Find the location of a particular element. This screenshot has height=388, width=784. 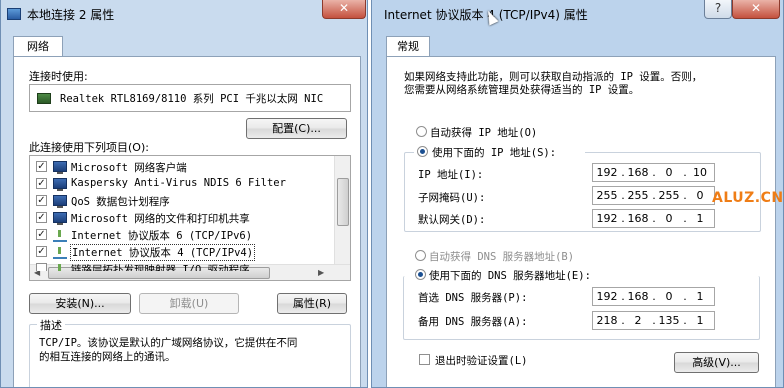

list-item: ✓ Internet 协议版本 6 (TCP/IPv6) is located at coordinates (182, 235).